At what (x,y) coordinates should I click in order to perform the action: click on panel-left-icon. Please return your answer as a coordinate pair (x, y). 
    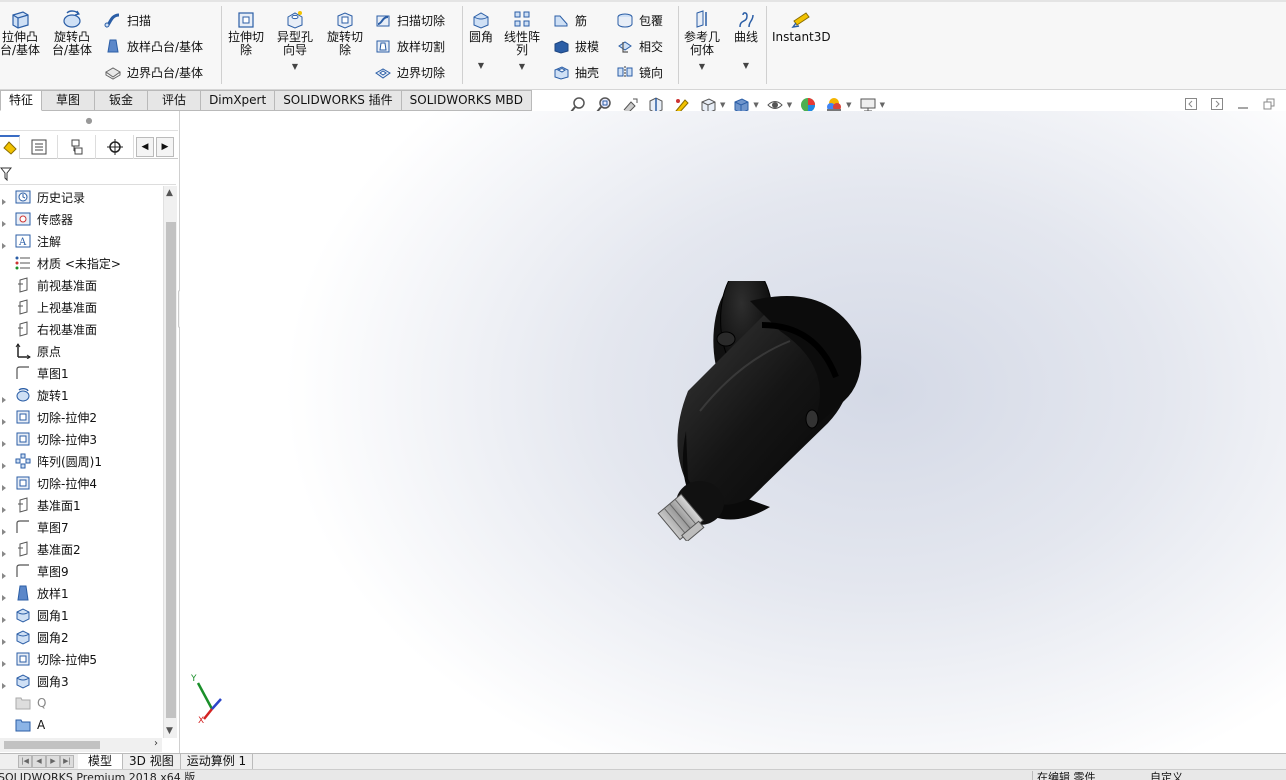
    Looking at the image, I should click on (1191, 104).